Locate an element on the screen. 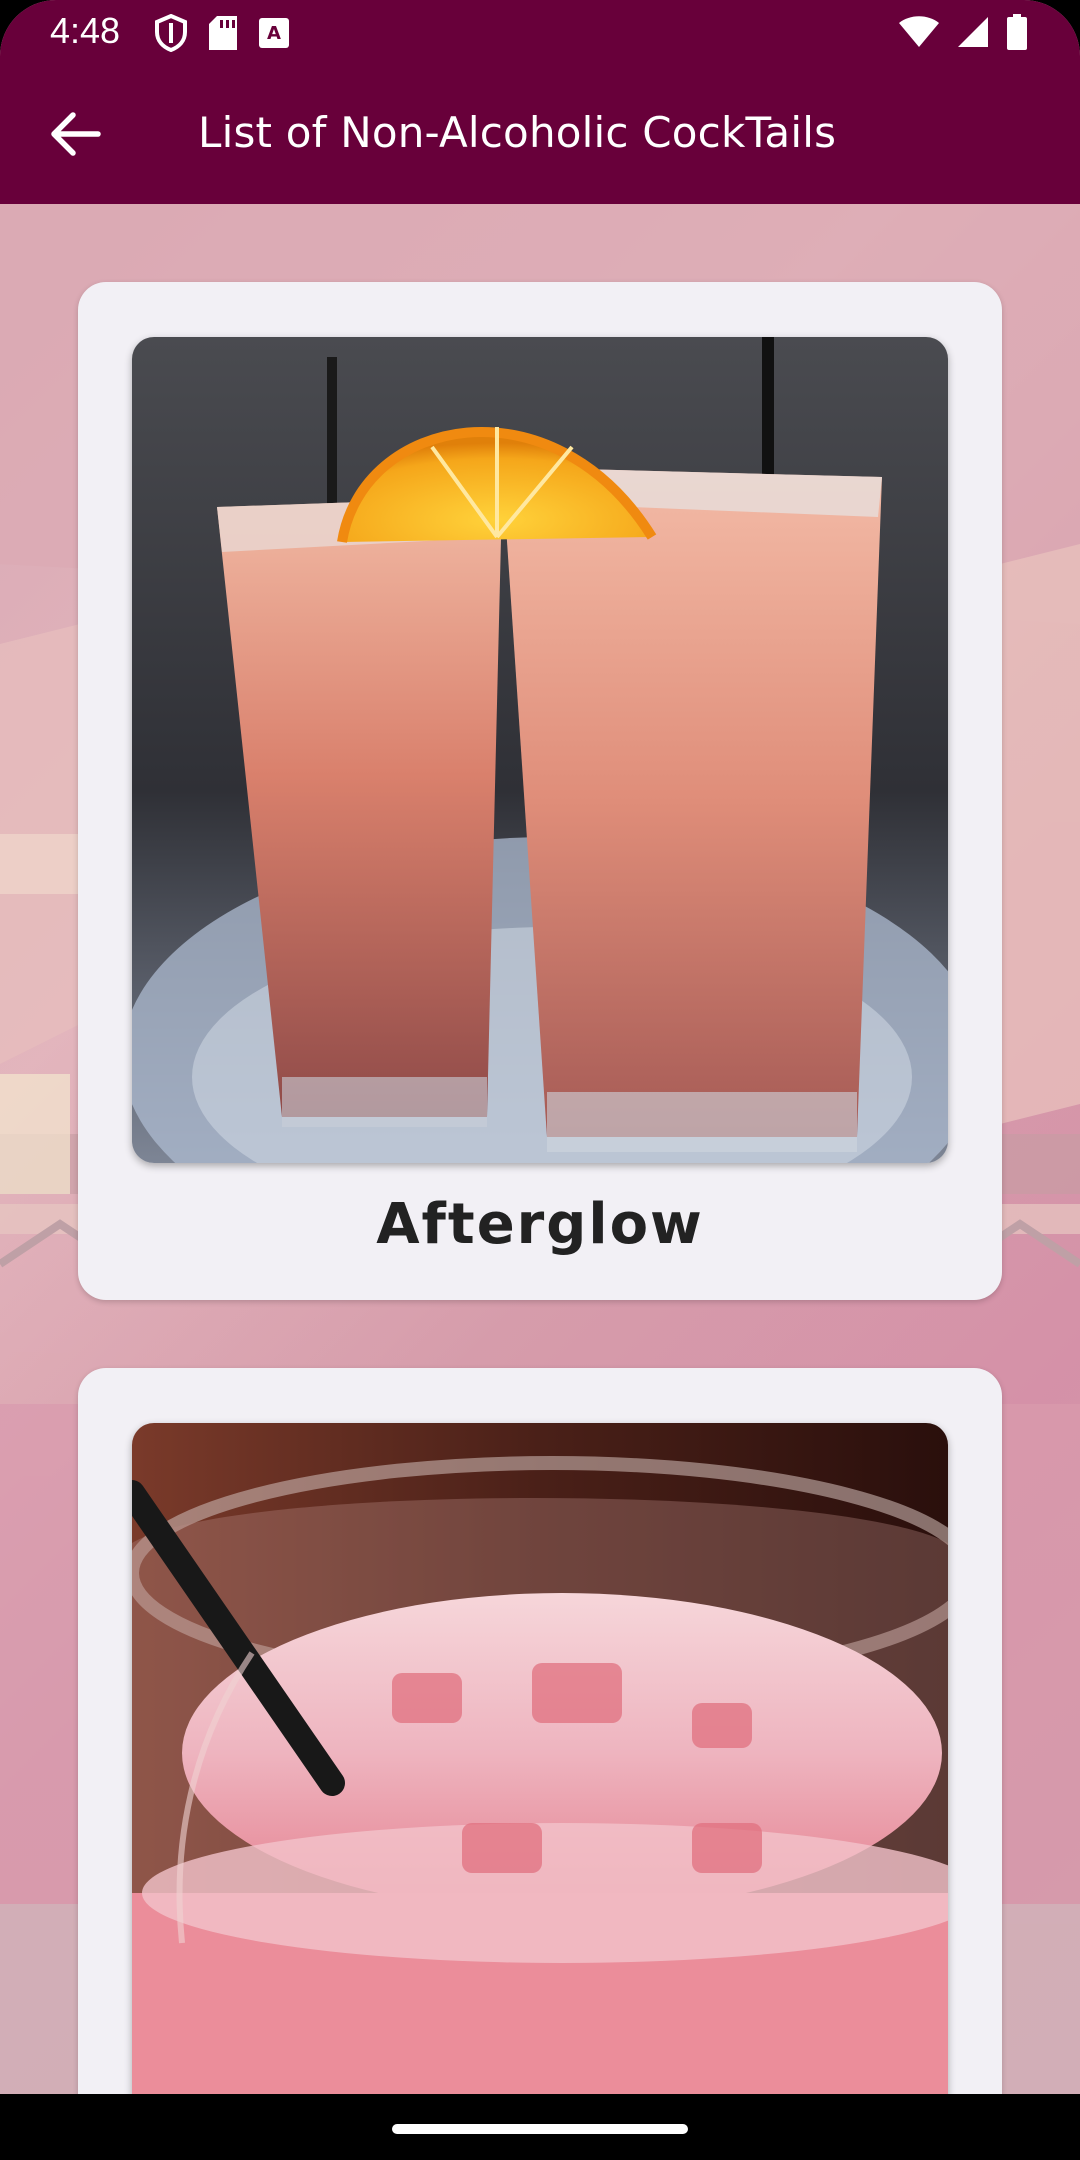  home-indicator is located at coordinates (540, 2129).